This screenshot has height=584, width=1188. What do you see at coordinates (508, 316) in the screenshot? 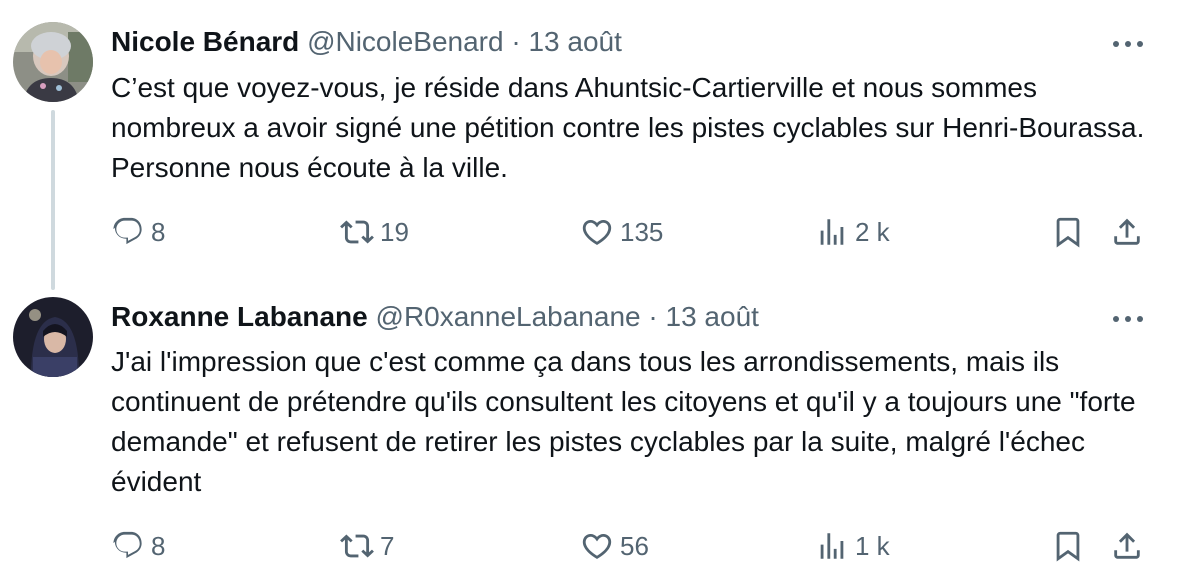
I see `author-handle: @R0xanneLabanane` at bounding box center [508, 316].